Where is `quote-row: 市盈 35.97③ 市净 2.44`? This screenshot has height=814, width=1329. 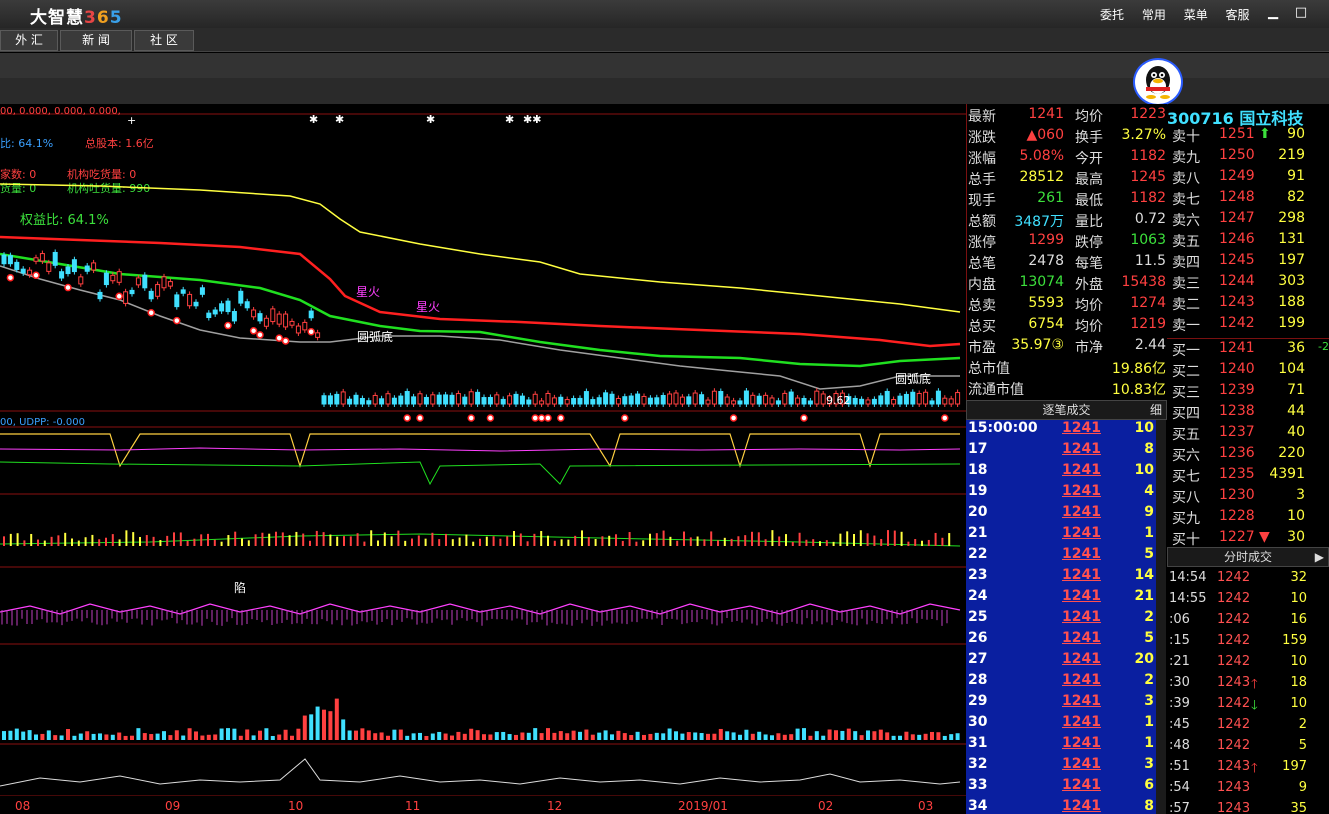 quote-row: 市盈 35.97③ 市净 2.44 is located at coordinates (1067, 347).